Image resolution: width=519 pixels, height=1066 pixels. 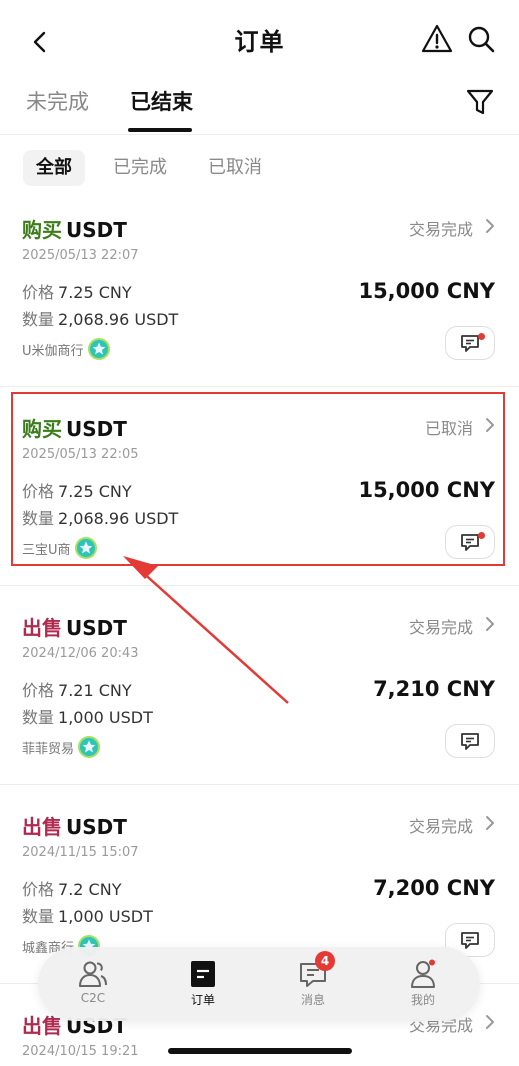 What do you see at coordinates (422, 1000) in the screenshot?
I see `nav-label: 我的` at bounding box center [422, 1000].